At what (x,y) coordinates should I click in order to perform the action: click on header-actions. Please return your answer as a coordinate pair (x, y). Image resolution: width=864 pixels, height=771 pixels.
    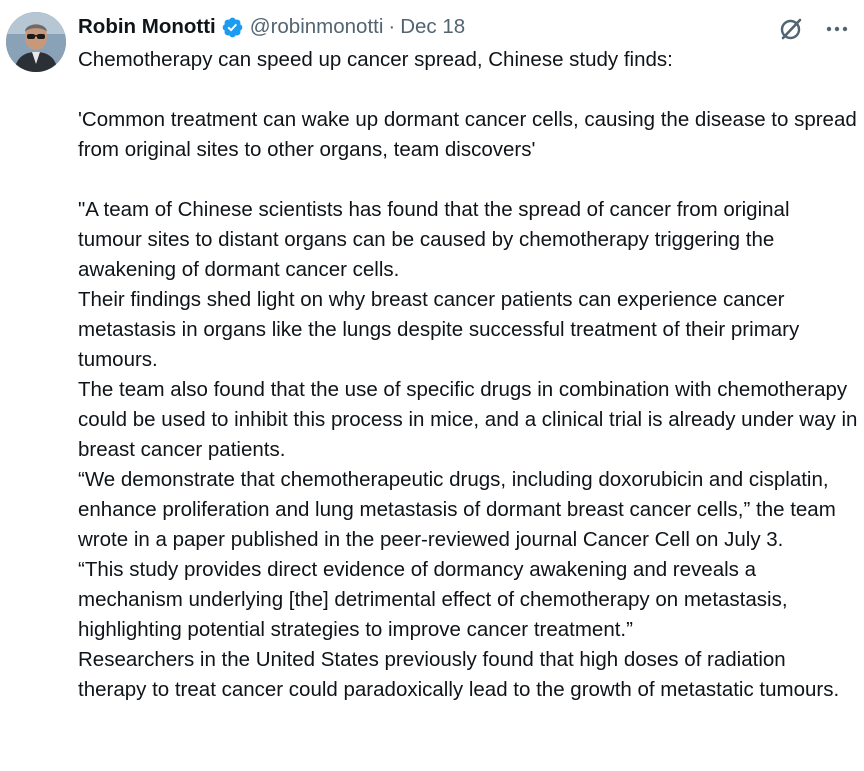
    Looking at the image, I should click on (814, 29).